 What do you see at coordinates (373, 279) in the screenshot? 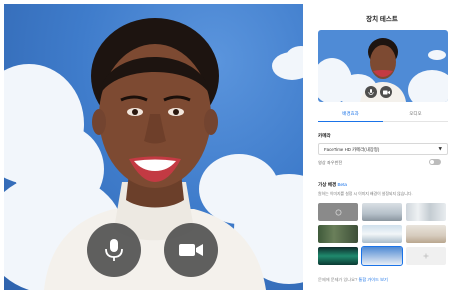
I see `guide-link: 통합 가이드 보기` at bounding box center [373, 279].